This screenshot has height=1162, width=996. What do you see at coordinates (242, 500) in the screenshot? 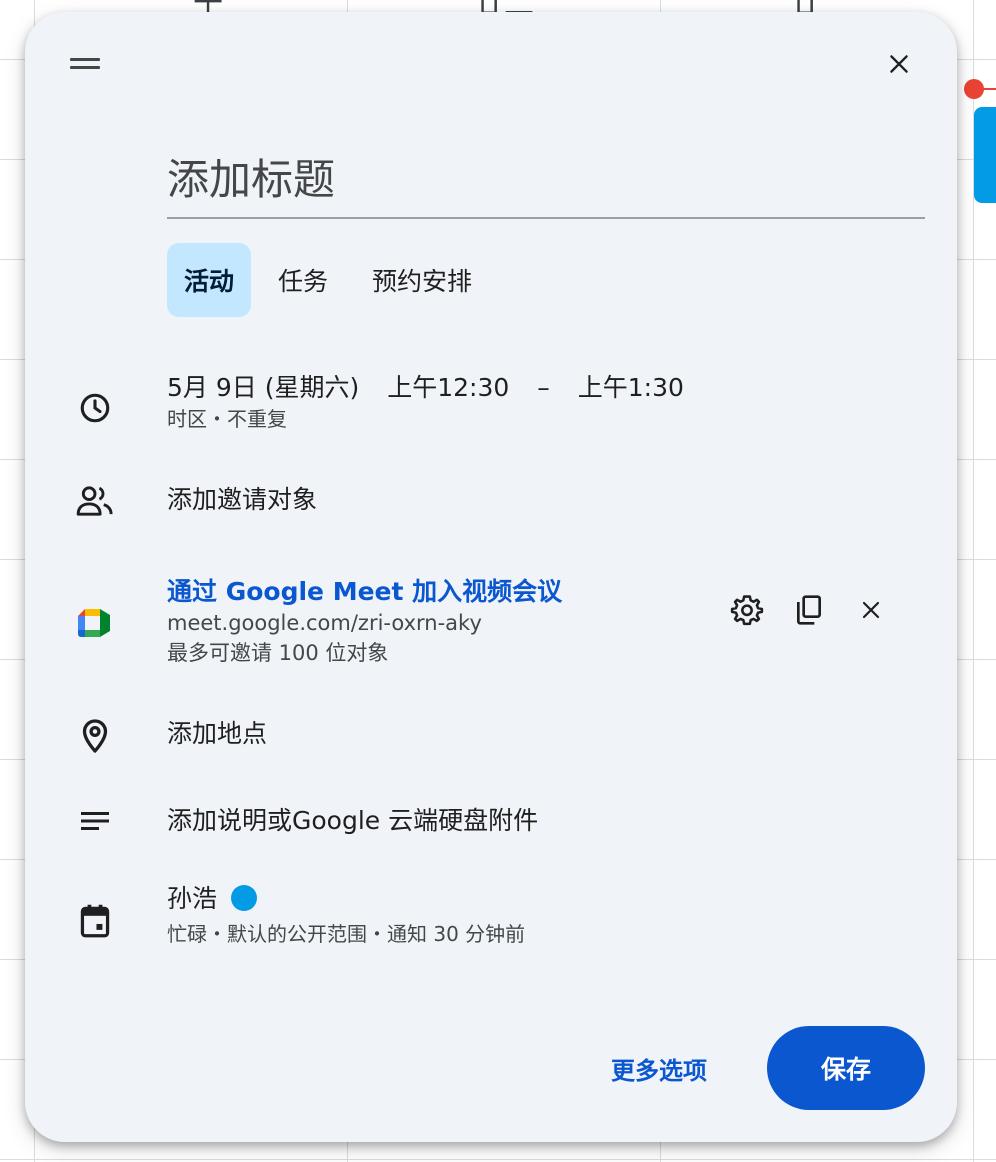
I see `add-guests-field: 添加邀请对象` at bounding box center [242, 500].